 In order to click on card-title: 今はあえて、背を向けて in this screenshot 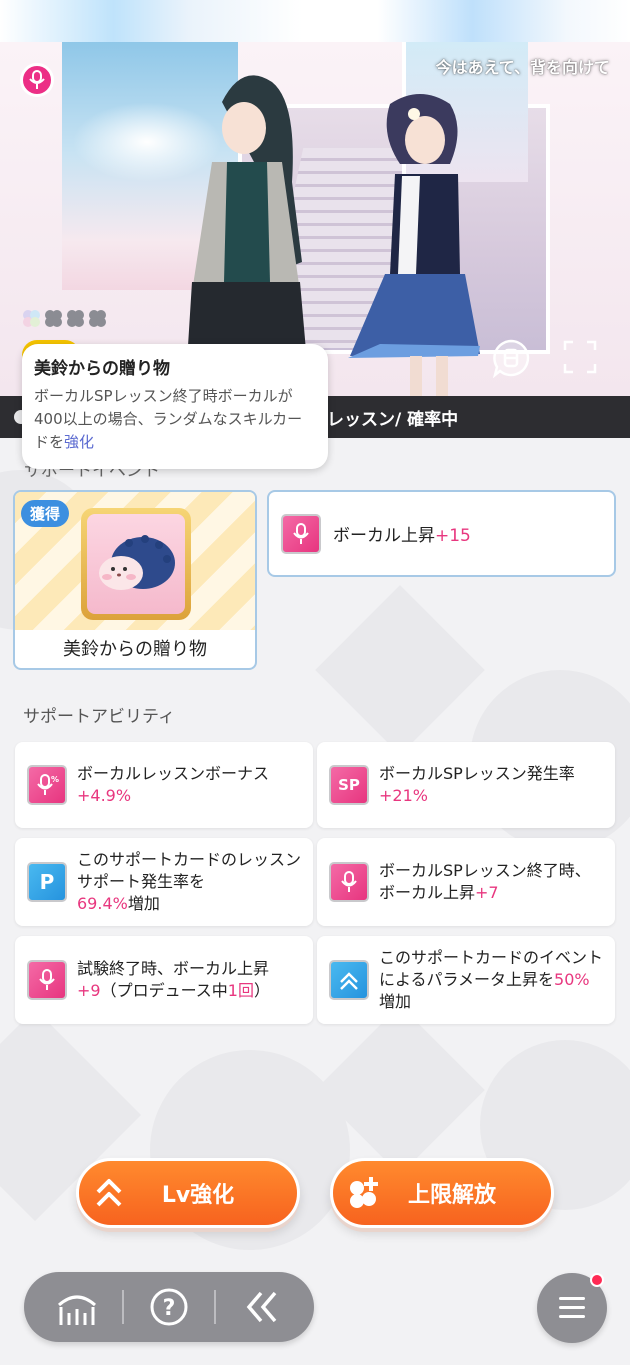, I will do `click(522, 67)`.